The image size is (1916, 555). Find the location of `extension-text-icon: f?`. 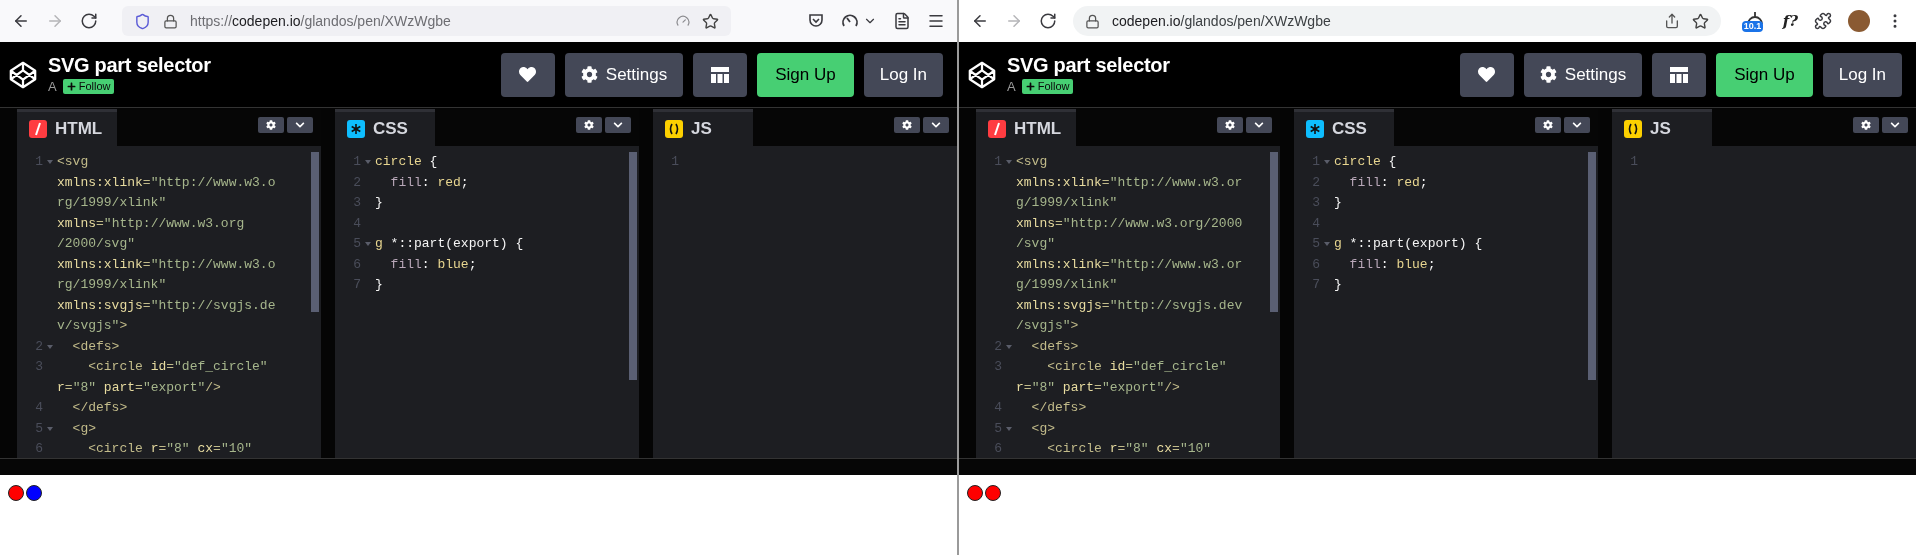

extension-text-icon: f? is located at coordinates (1790, 21).